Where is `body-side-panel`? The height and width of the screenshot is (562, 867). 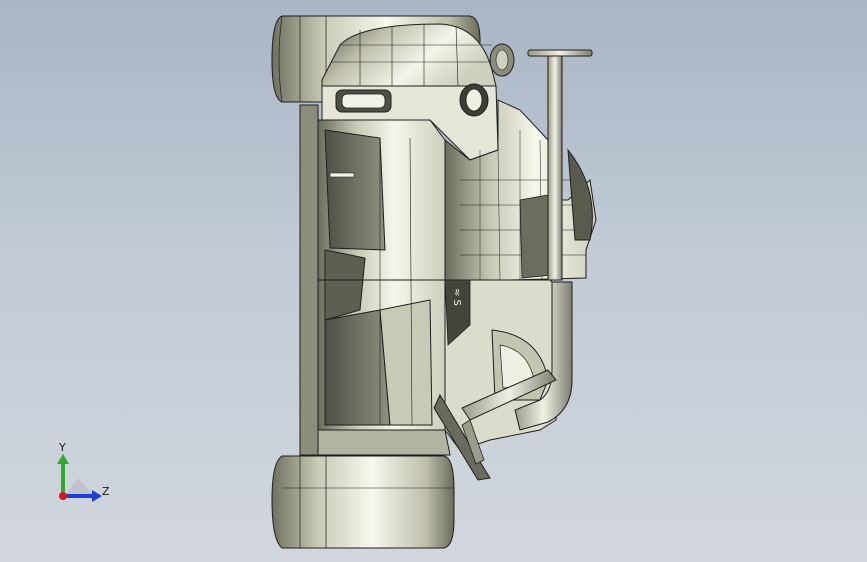
body-side-panel is located at coordinates (375, 280).